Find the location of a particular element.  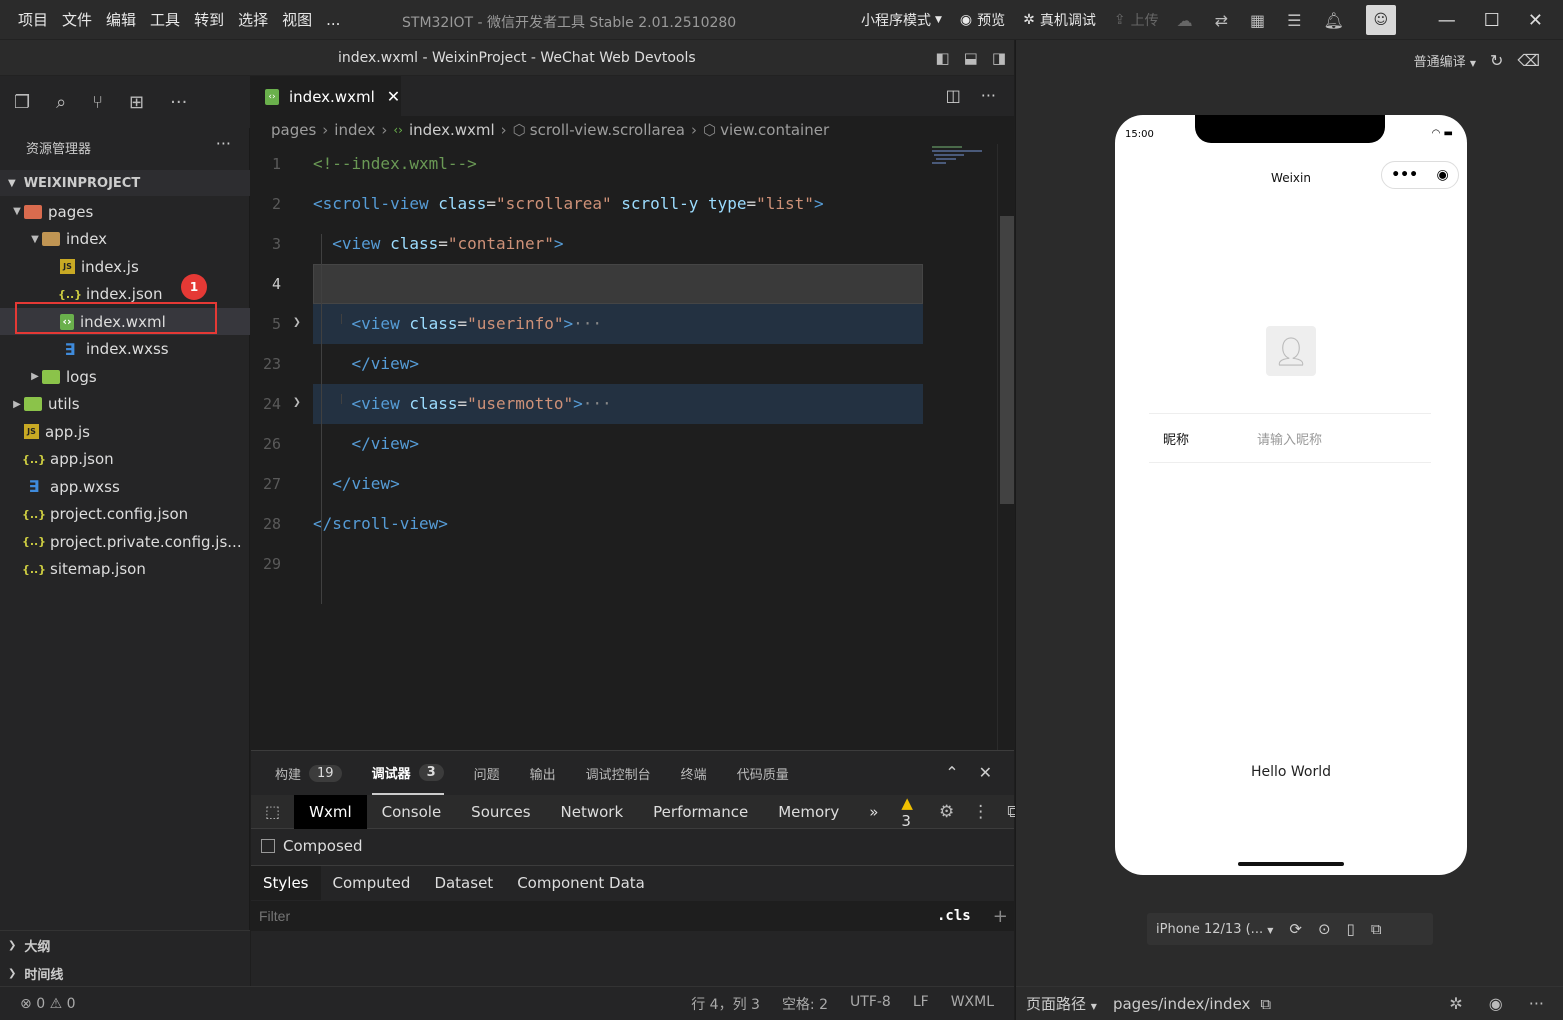

close-icon: ✕ is located at coordinates (1535, 20).